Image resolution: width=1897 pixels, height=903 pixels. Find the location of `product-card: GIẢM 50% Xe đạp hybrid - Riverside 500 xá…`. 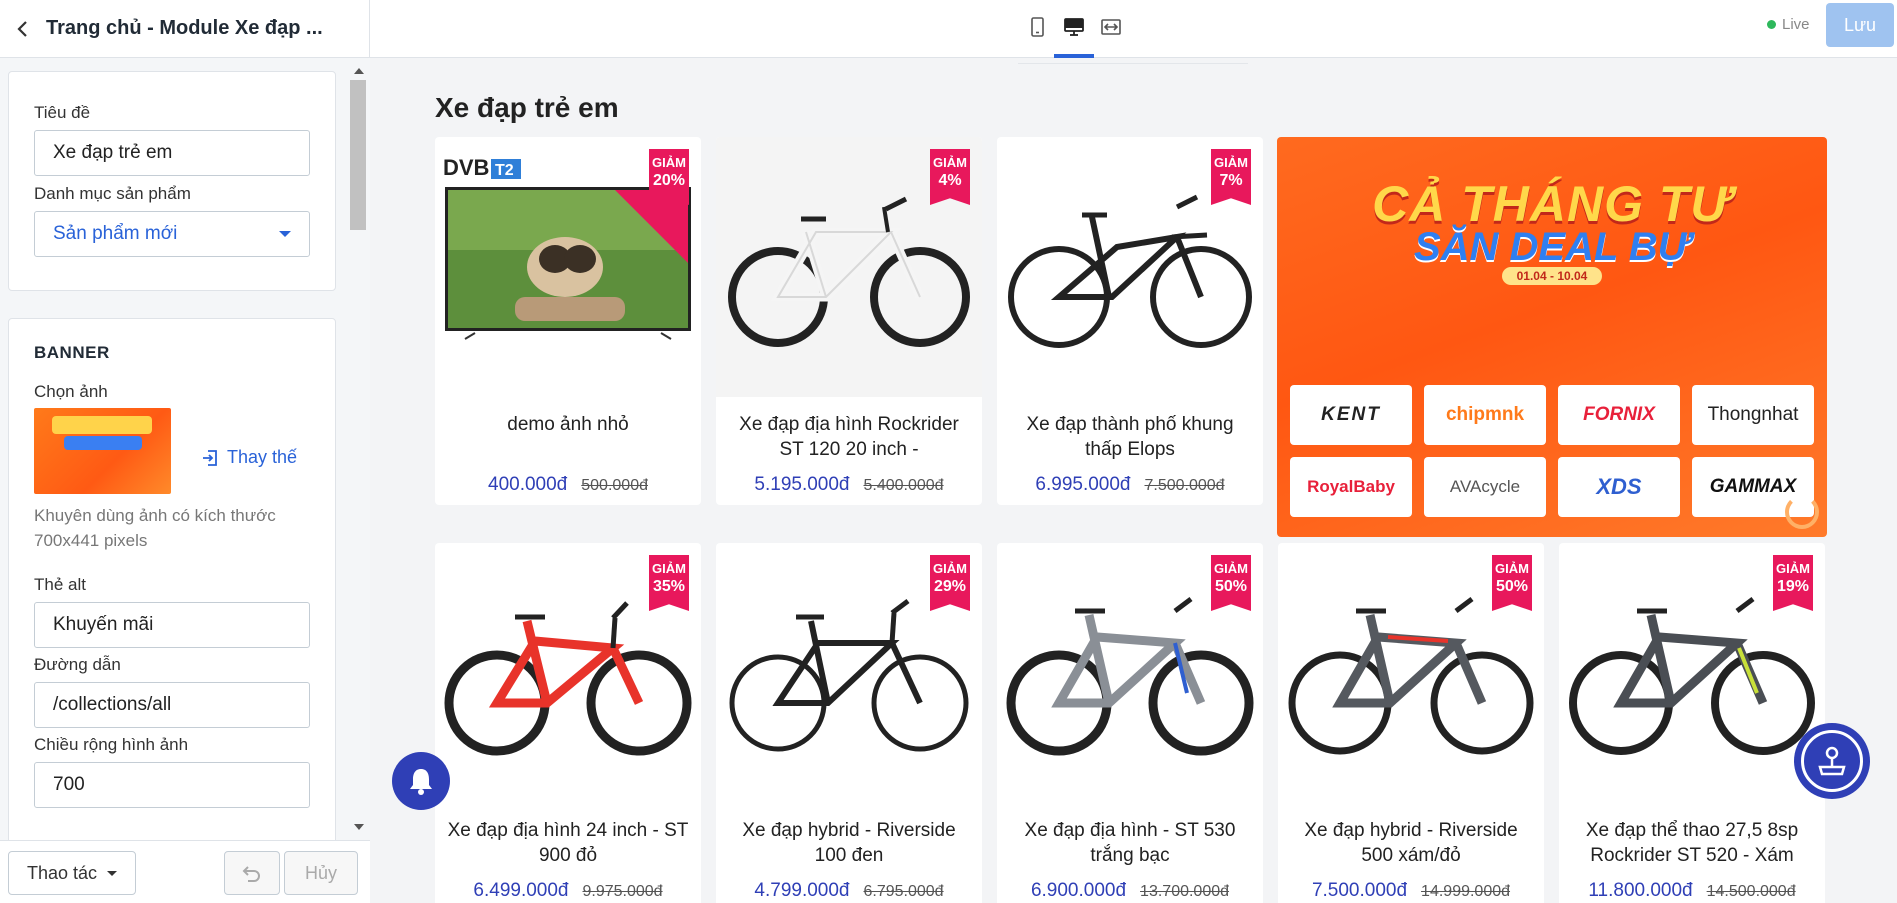

product-card: GIẢM 50% Xe đạp hybrid - Riverside 500 xá… is located at coordinates (1411, 723).